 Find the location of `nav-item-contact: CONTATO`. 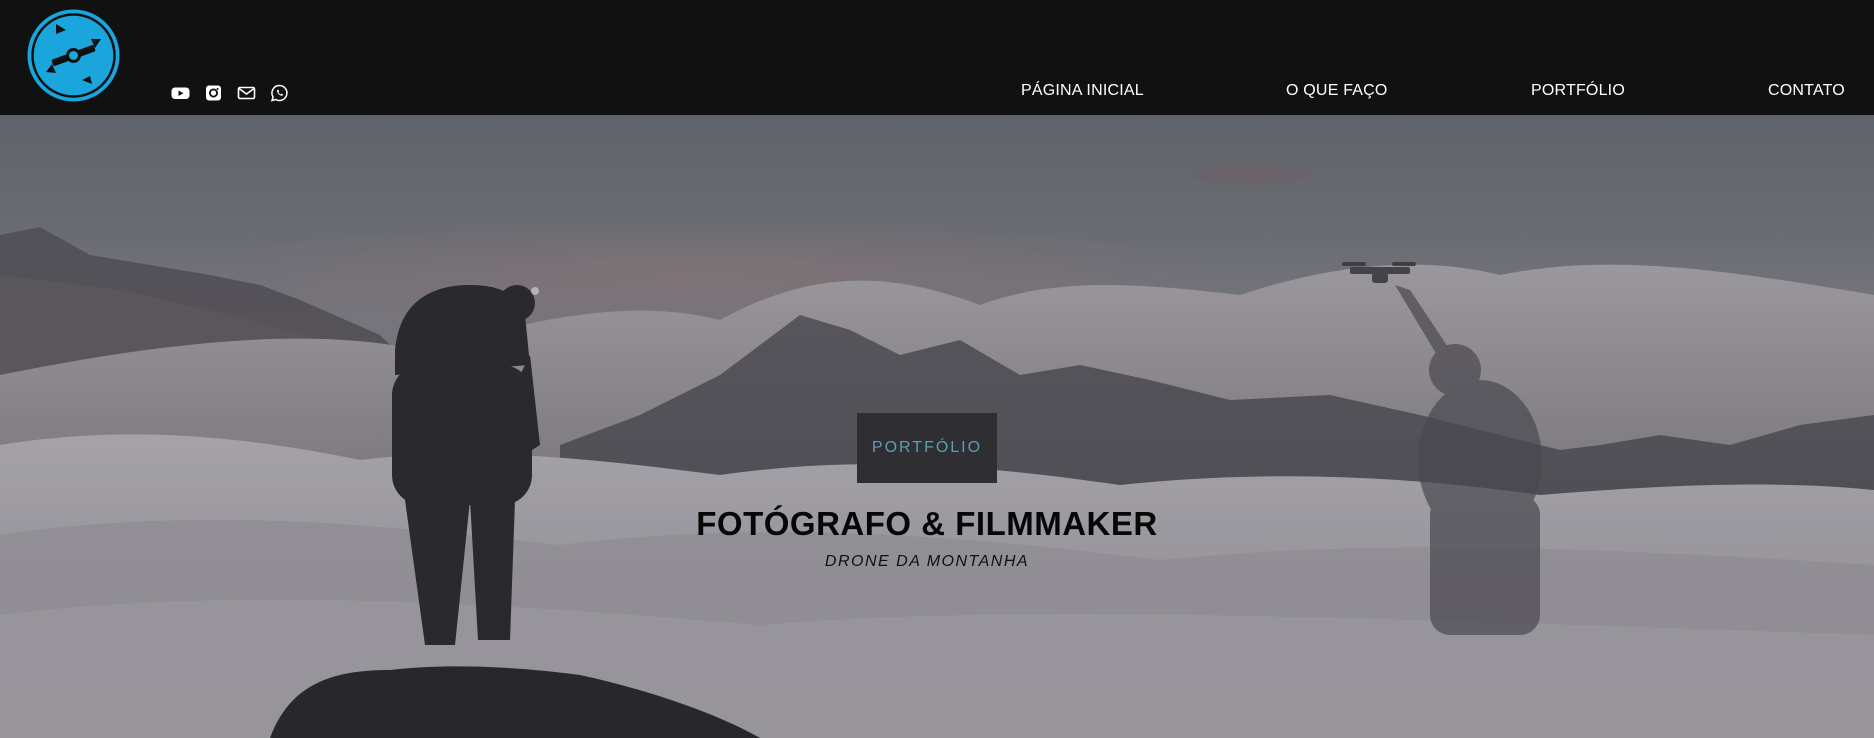

nav-item-contact: CONTATO is located at coordinates (1806, 91).